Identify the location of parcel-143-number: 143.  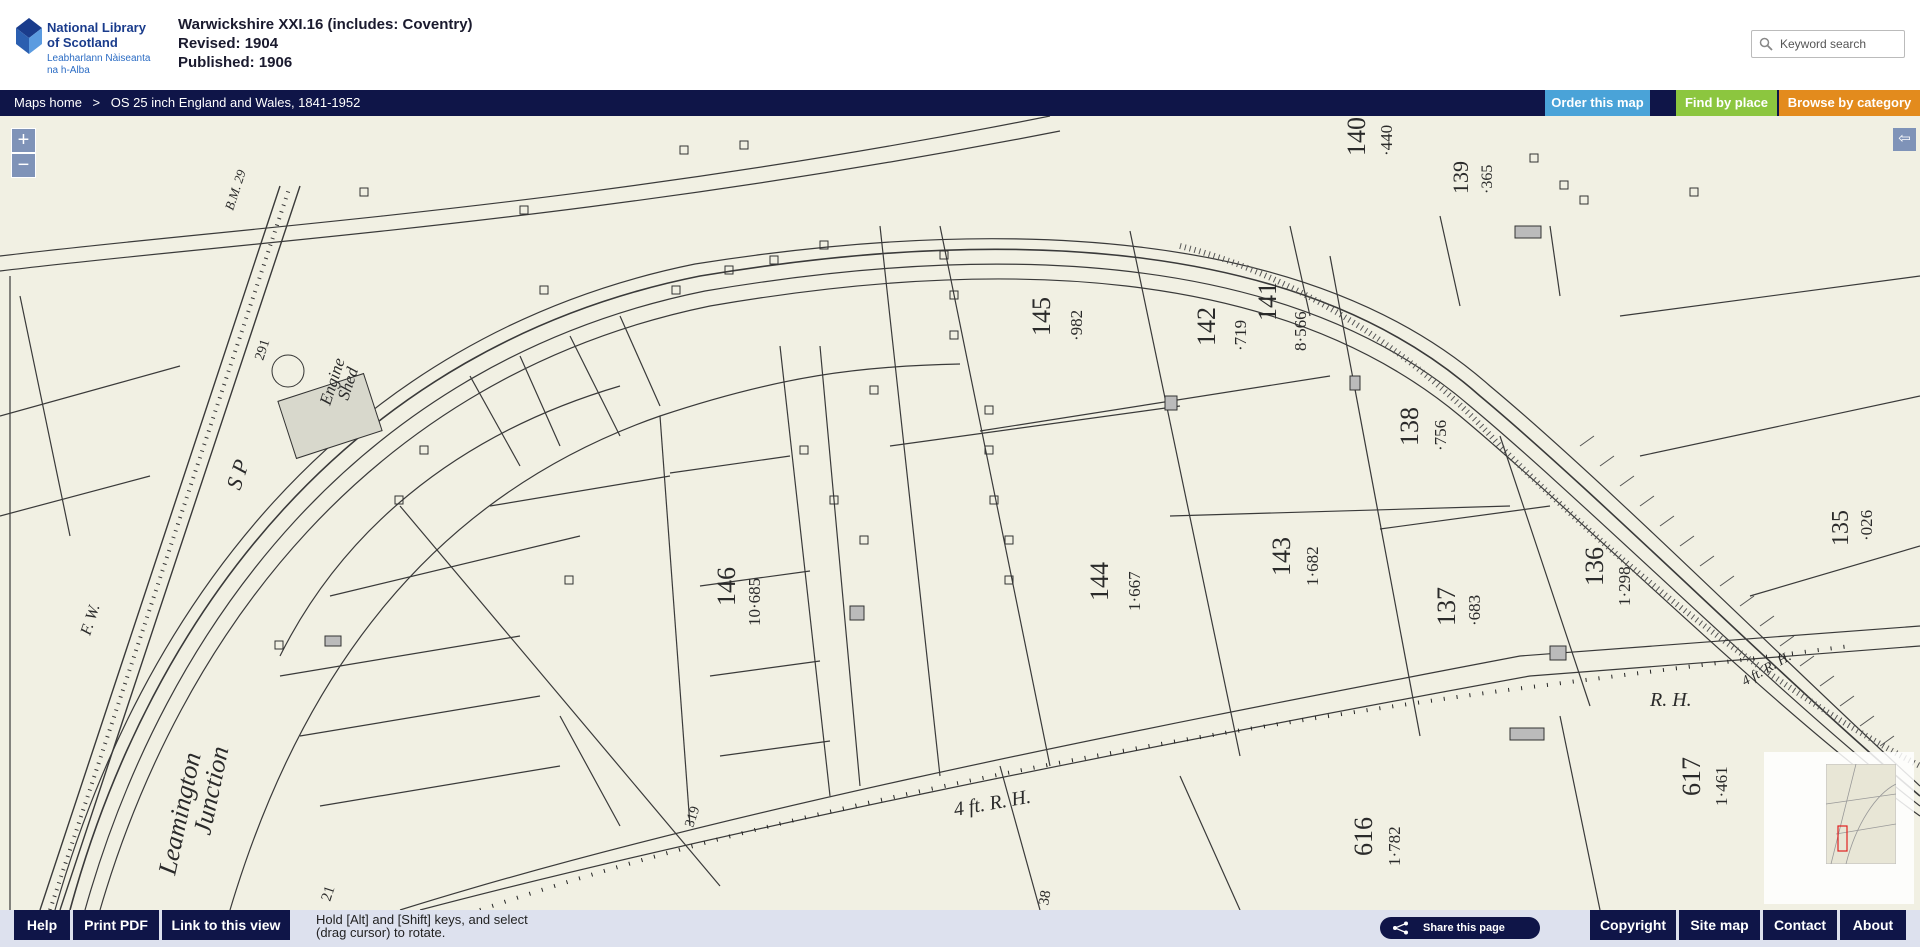
(1281, 556).